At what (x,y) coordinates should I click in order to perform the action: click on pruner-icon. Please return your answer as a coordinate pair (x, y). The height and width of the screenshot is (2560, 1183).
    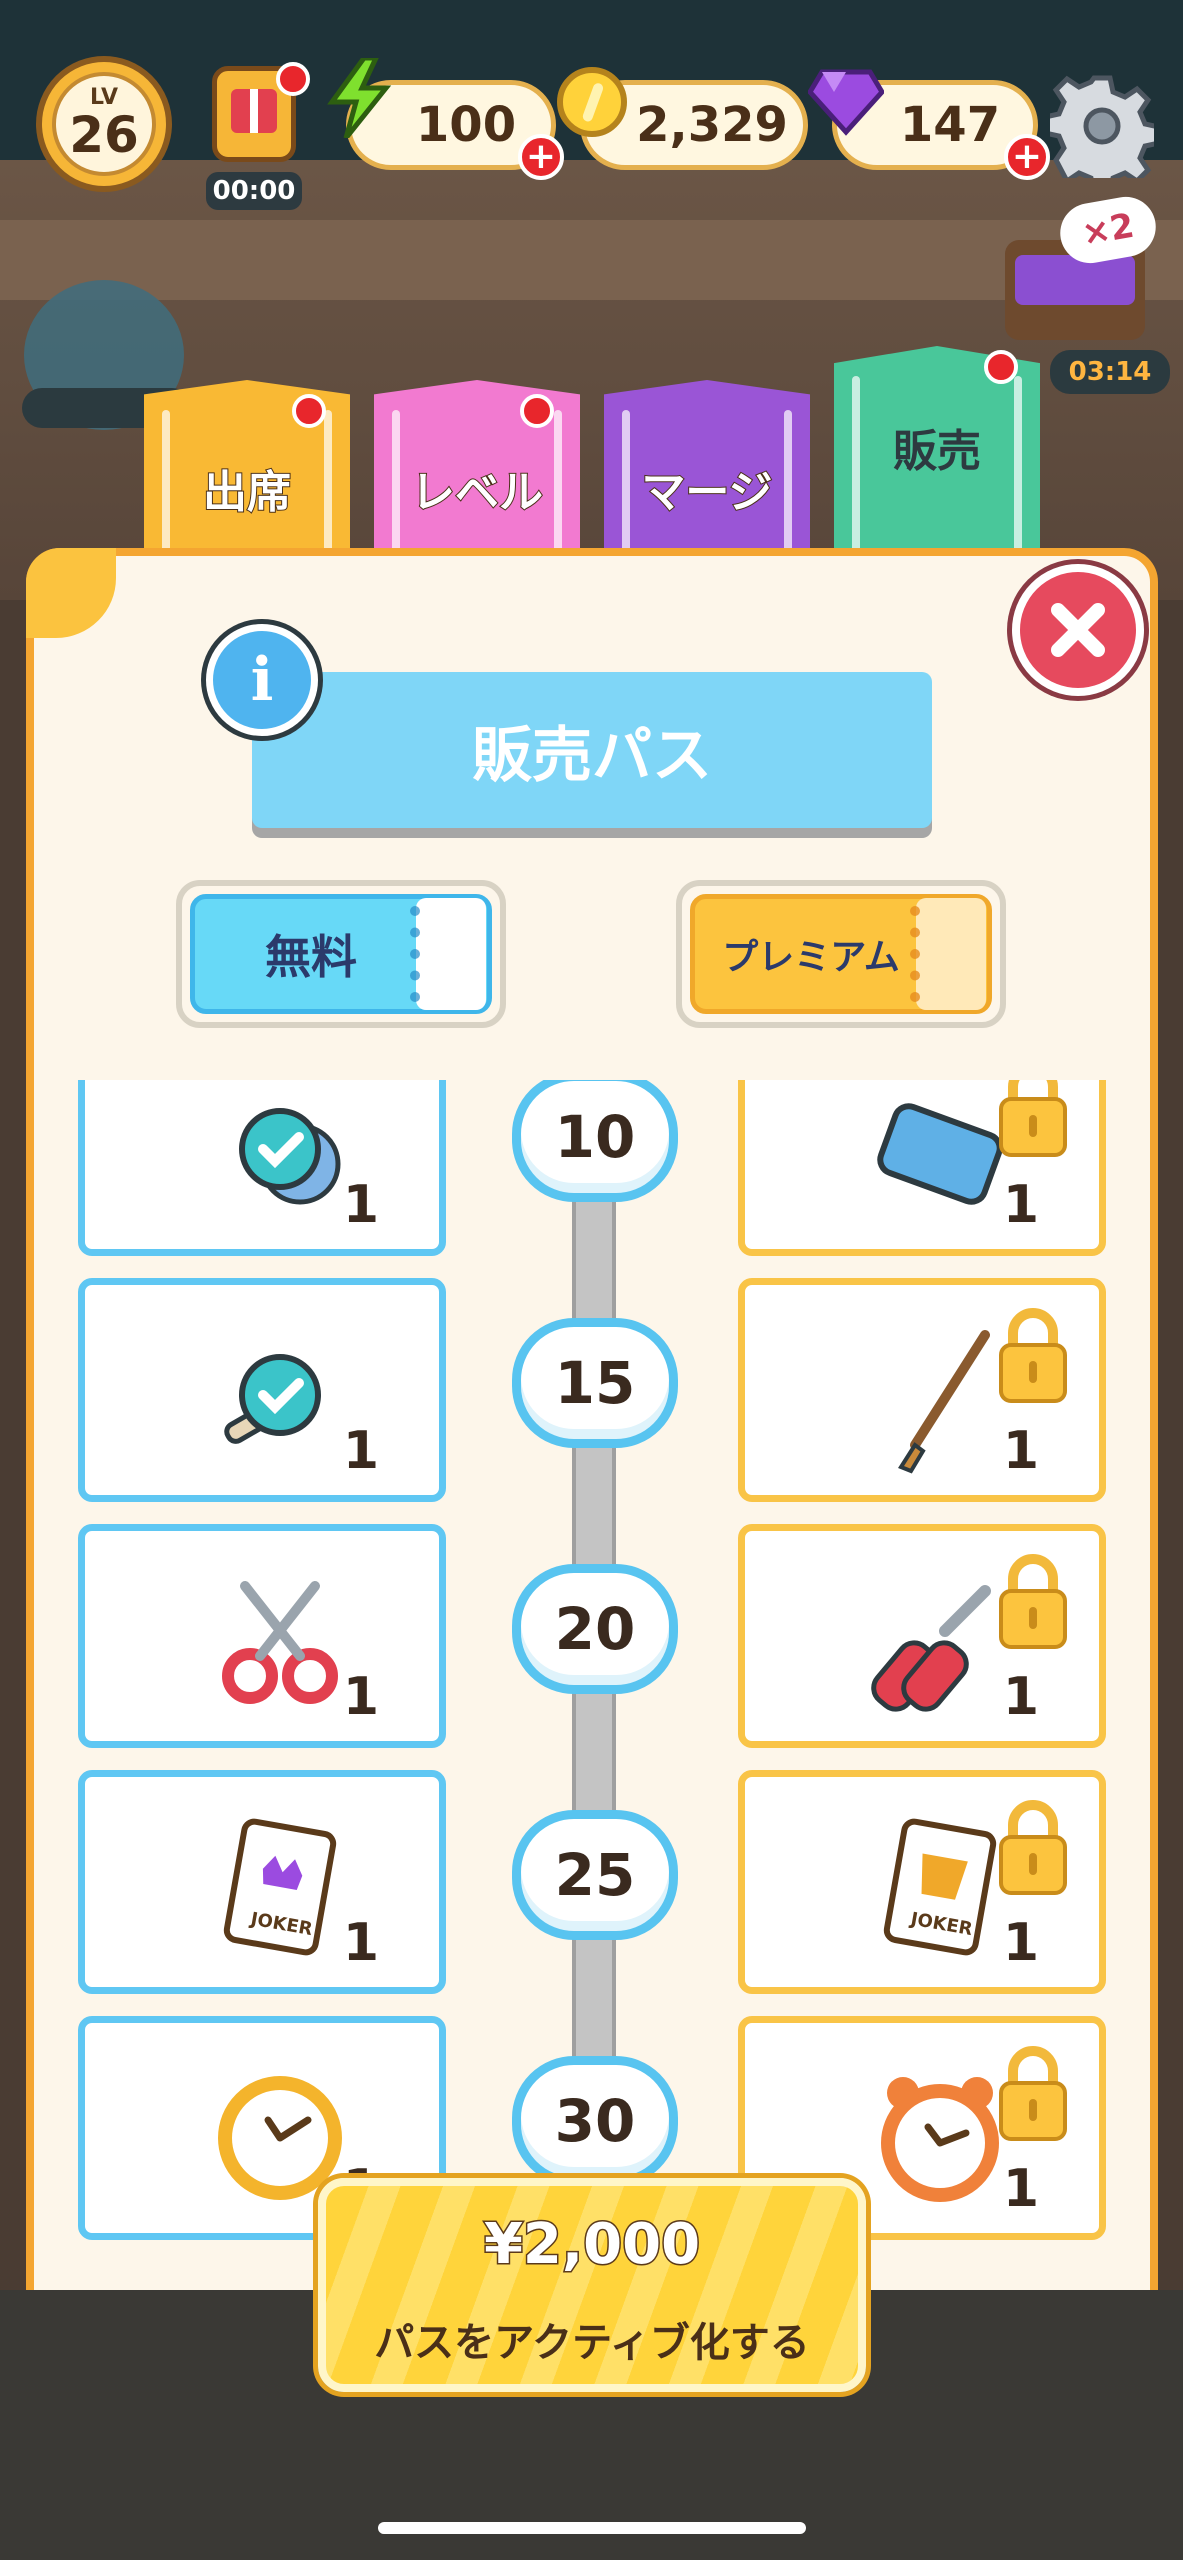
    Looking at the image, I should click on (931, 1648).